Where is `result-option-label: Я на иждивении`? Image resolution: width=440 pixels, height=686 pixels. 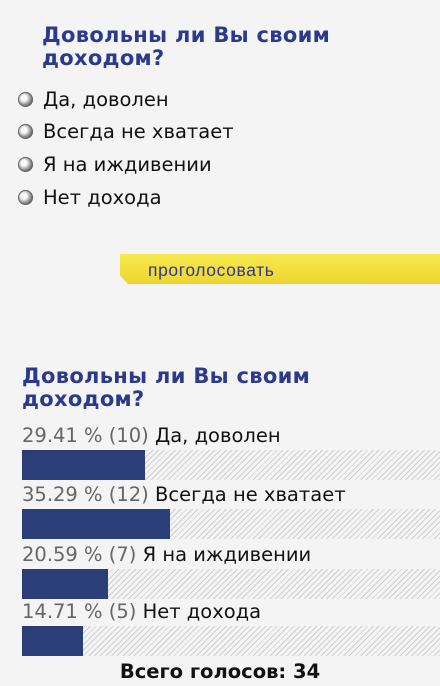 result-option-label: Я на иждивении is located at coordinates (227, 554).